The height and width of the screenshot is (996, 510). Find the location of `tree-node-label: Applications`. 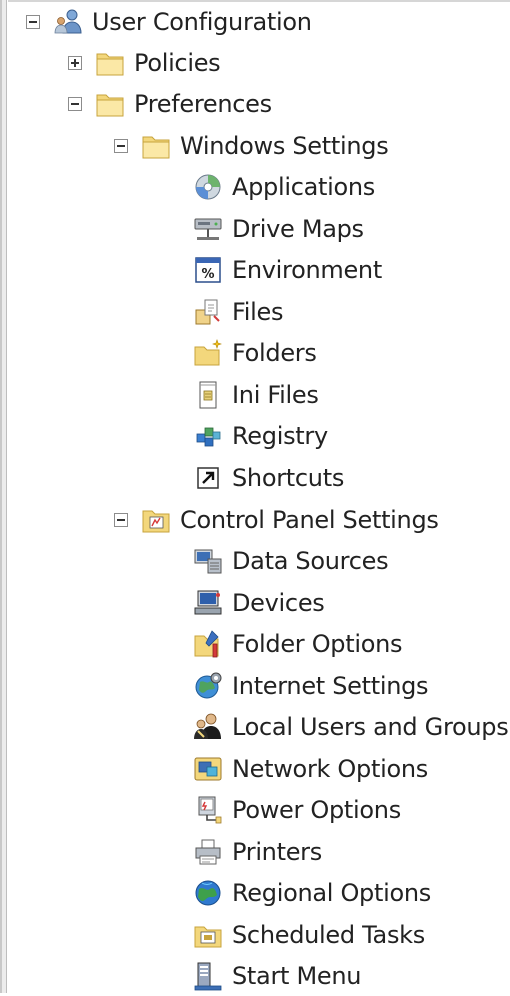

tree-node-label: Applications is located at coordinates (304, 187).